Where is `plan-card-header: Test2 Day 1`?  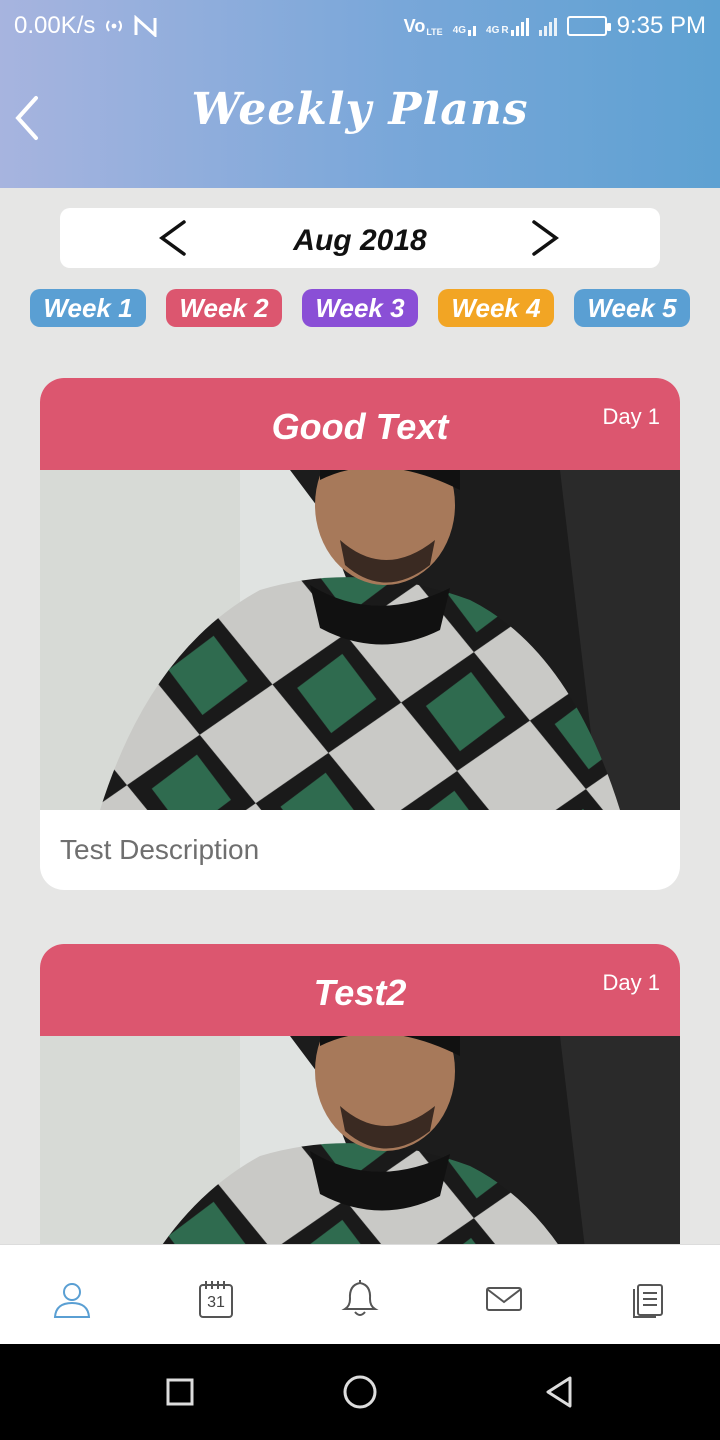 plan-card-header: Test2 Day 1 is located at coordinates (360, 990).